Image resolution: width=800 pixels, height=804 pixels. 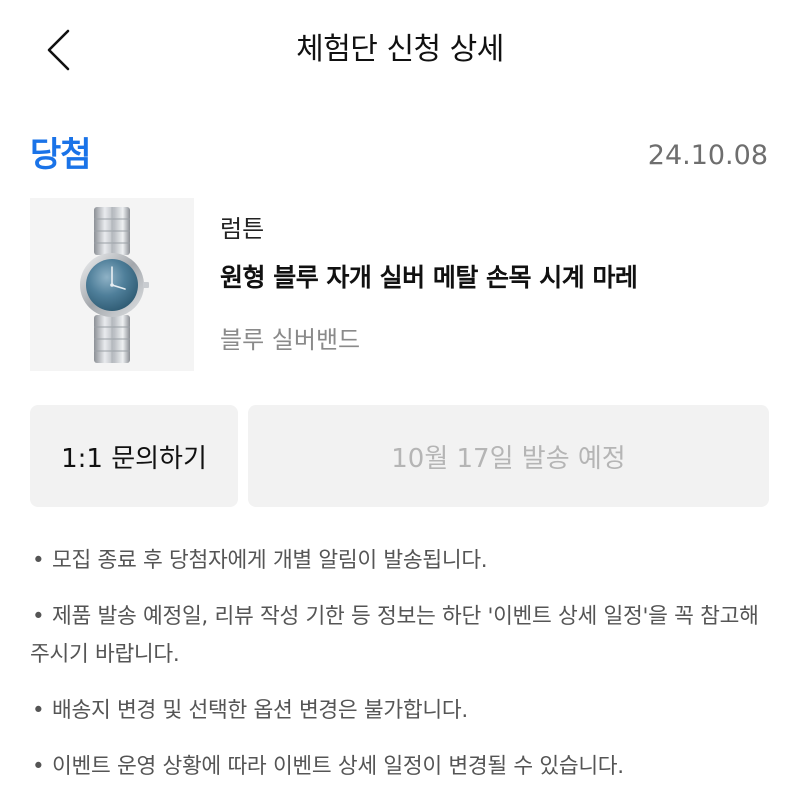 I want to click on status-date: 24.10.08, so click(x=707, y=155).